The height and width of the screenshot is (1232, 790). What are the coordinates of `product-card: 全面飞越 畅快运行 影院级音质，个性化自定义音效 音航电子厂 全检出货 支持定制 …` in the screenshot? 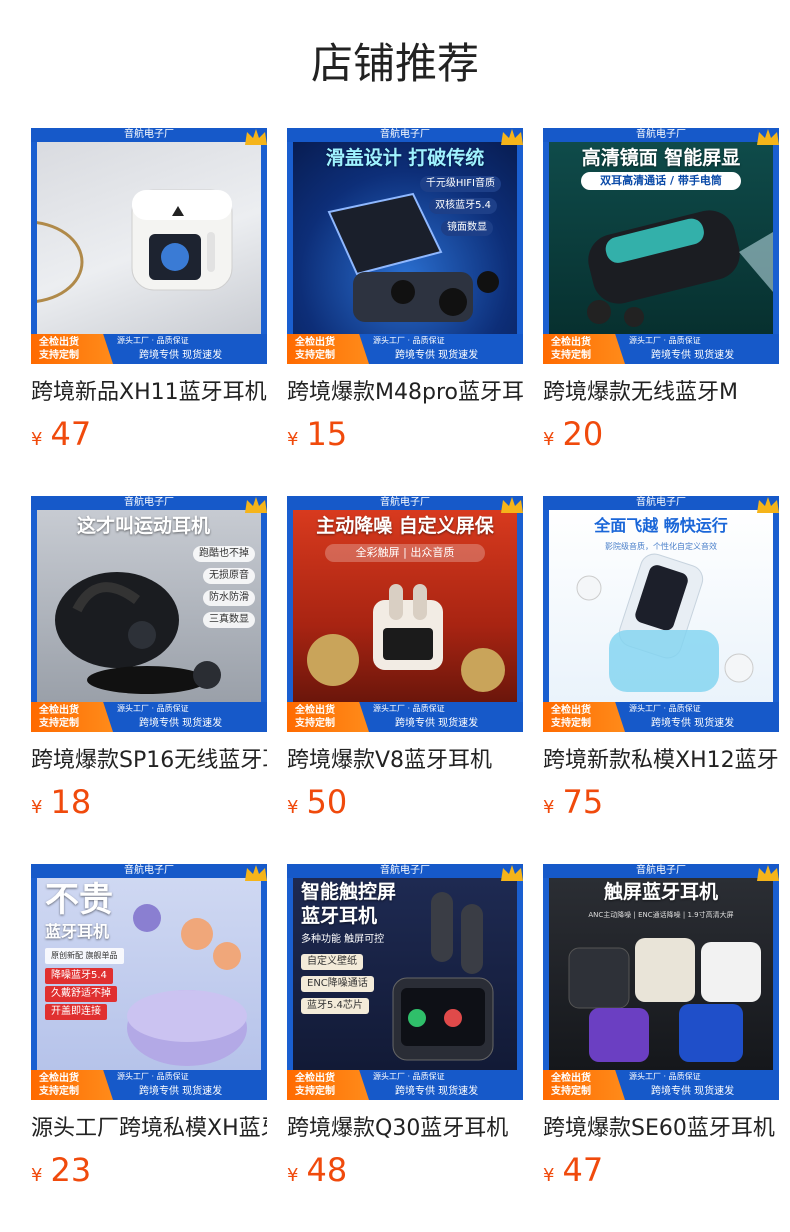 It's located at (661, 661).